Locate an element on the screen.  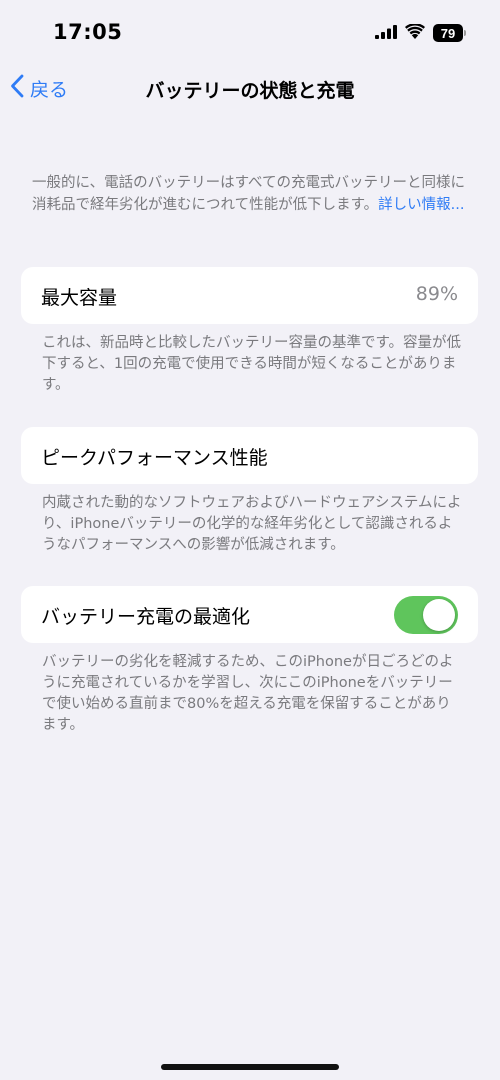
navigation-bar: 戻る バッテリーの状態と充電 is located at coordinates (250, 88).